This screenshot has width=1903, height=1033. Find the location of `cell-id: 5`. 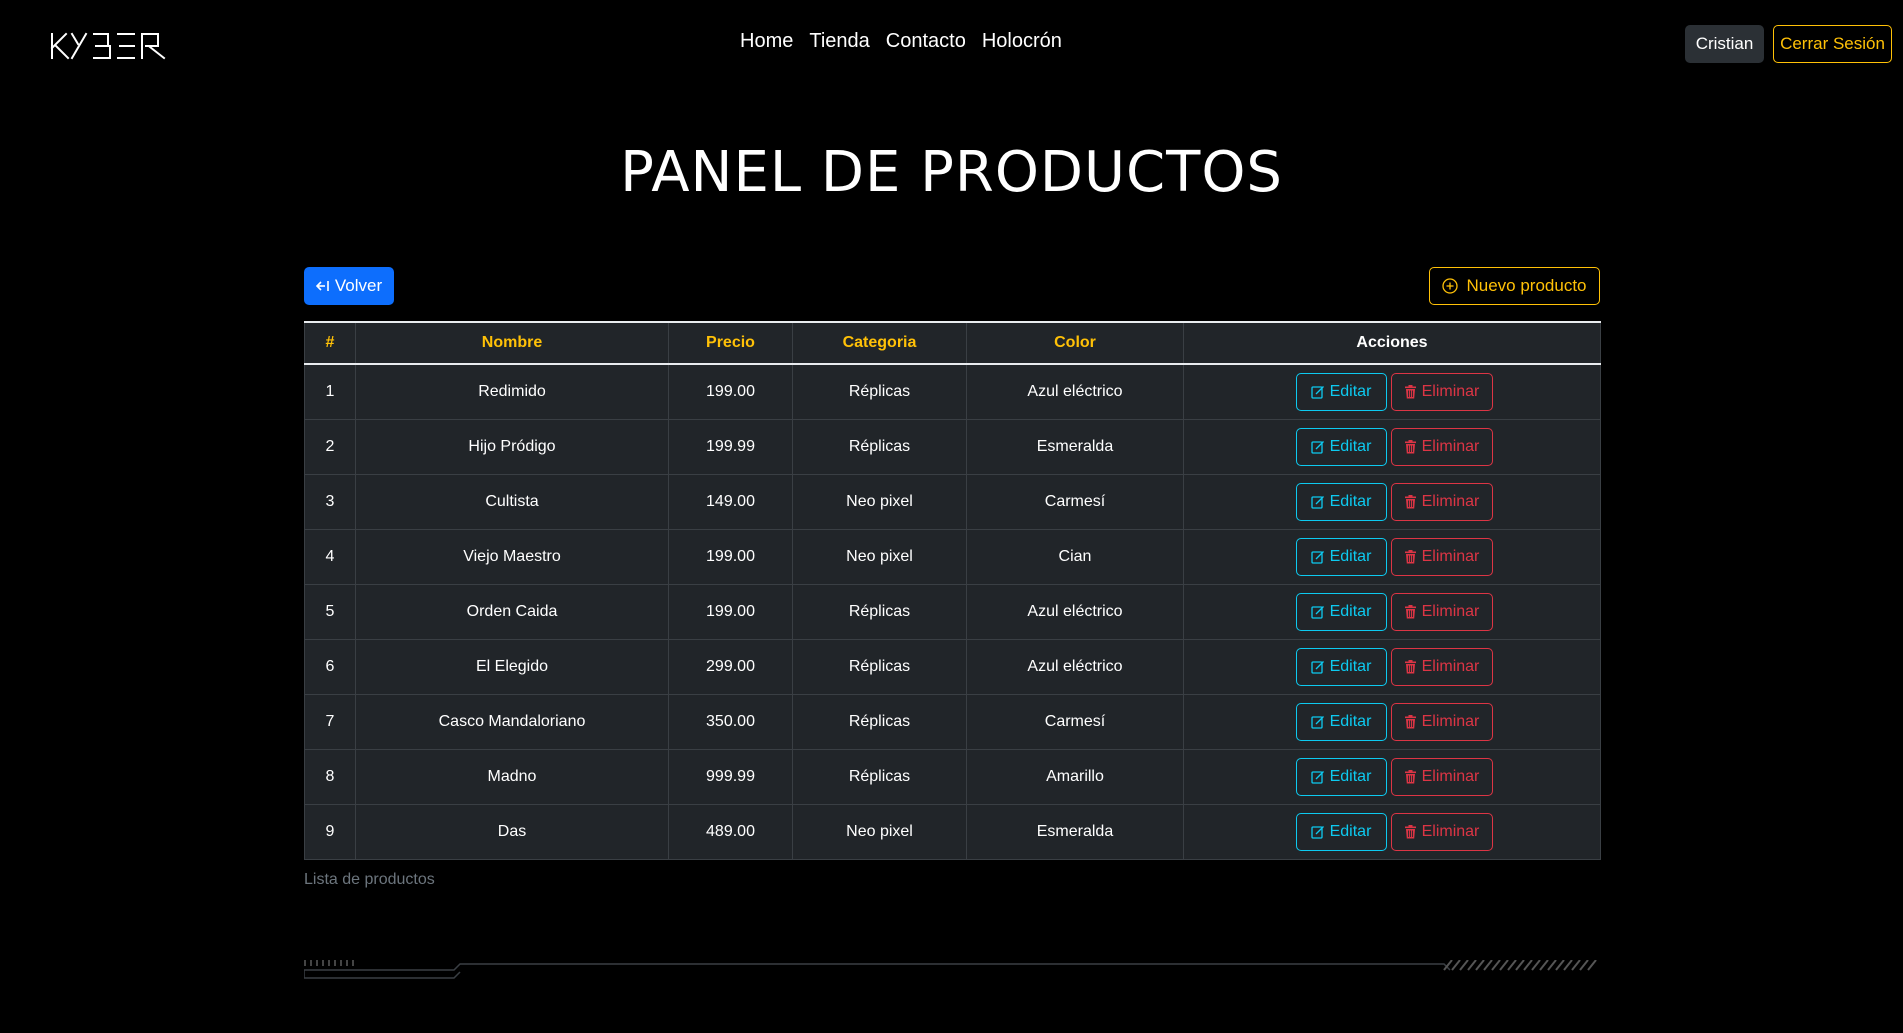

cell-id: 5 is located at coordinates (330, 612).